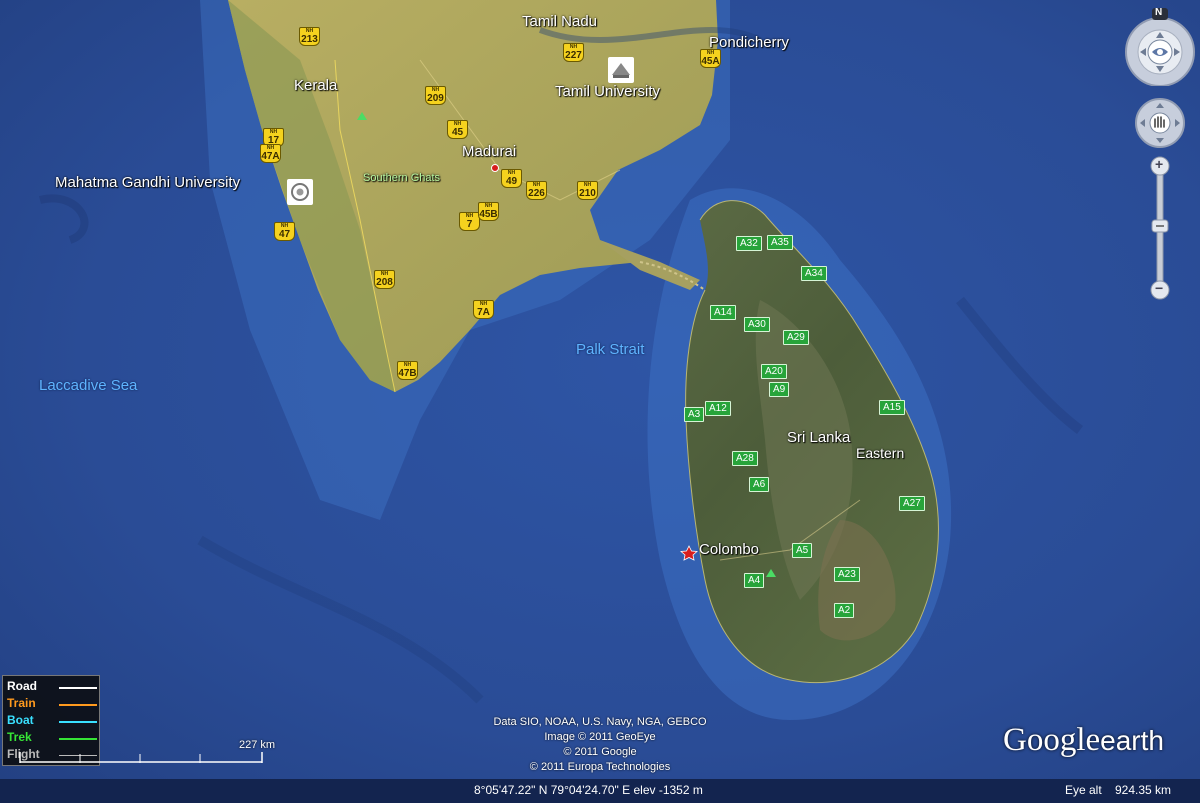 This screenshot has width=1200, height=803. I want to click on route-label: A27, so click(912, 503).